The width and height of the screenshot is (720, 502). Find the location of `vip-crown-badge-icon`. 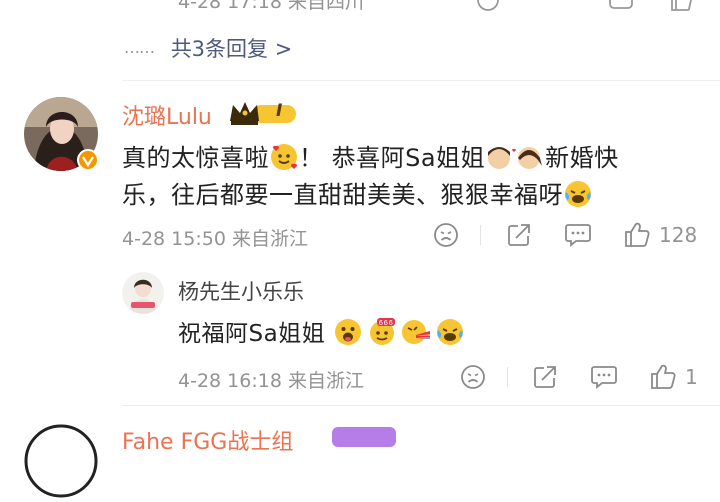

vip-crown-badge-icon is located at coordinates (263, 113).